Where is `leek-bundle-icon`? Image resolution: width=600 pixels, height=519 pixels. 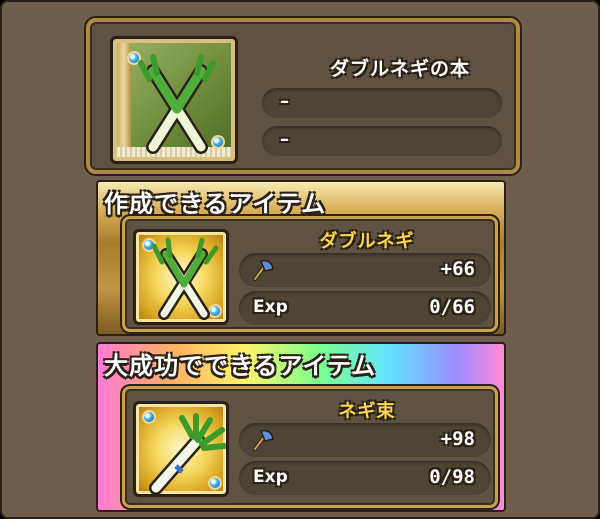
leek-bundle-icon is located at coordinates (181, 449).